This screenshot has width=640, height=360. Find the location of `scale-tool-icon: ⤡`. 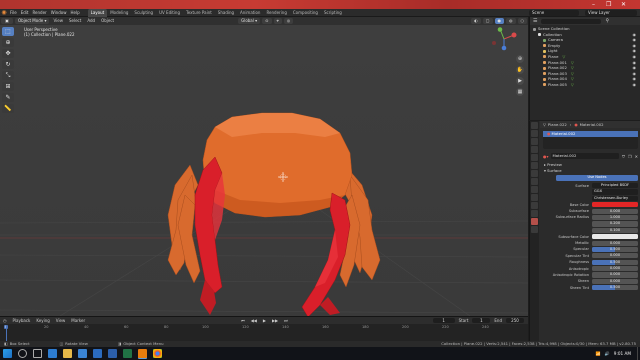

scale-tool-icon: ⤡ is located at coordinates (8, 75).